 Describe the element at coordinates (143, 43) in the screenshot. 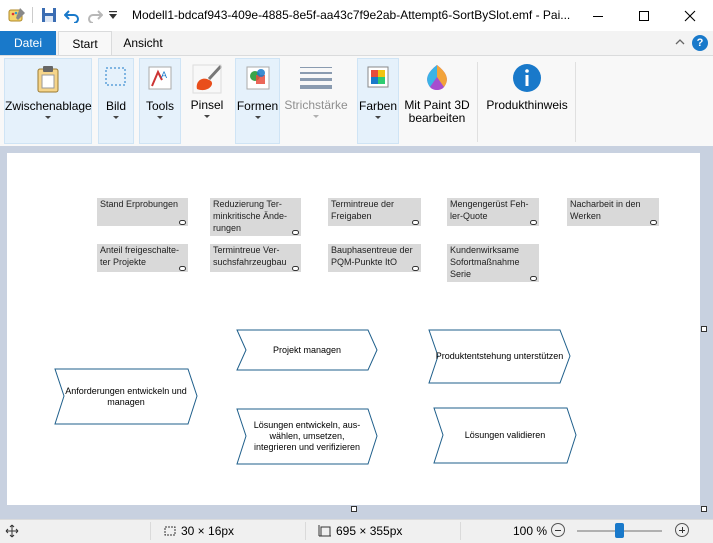

I see `tab-view: Ansicht` at that location.